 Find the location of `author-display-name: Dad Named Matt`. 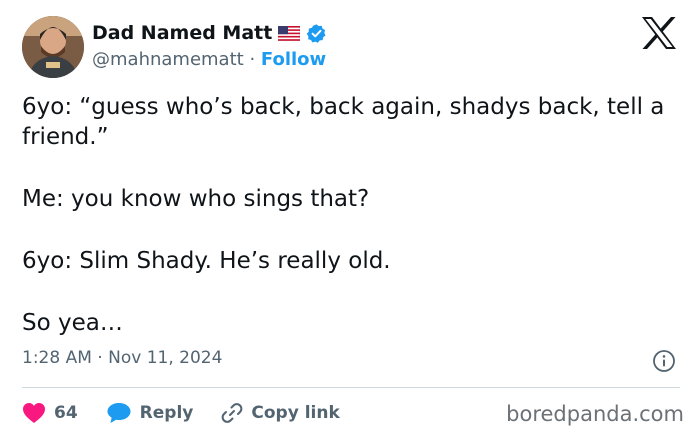

author-display-name: Dad Named Matt is located at coordinates (182, 33).